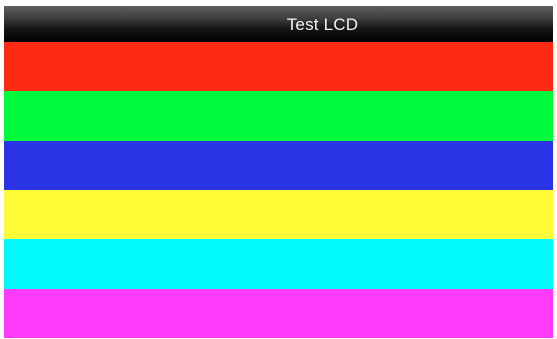  I want to click on screen-title: Test LCD, so click(322, 24).